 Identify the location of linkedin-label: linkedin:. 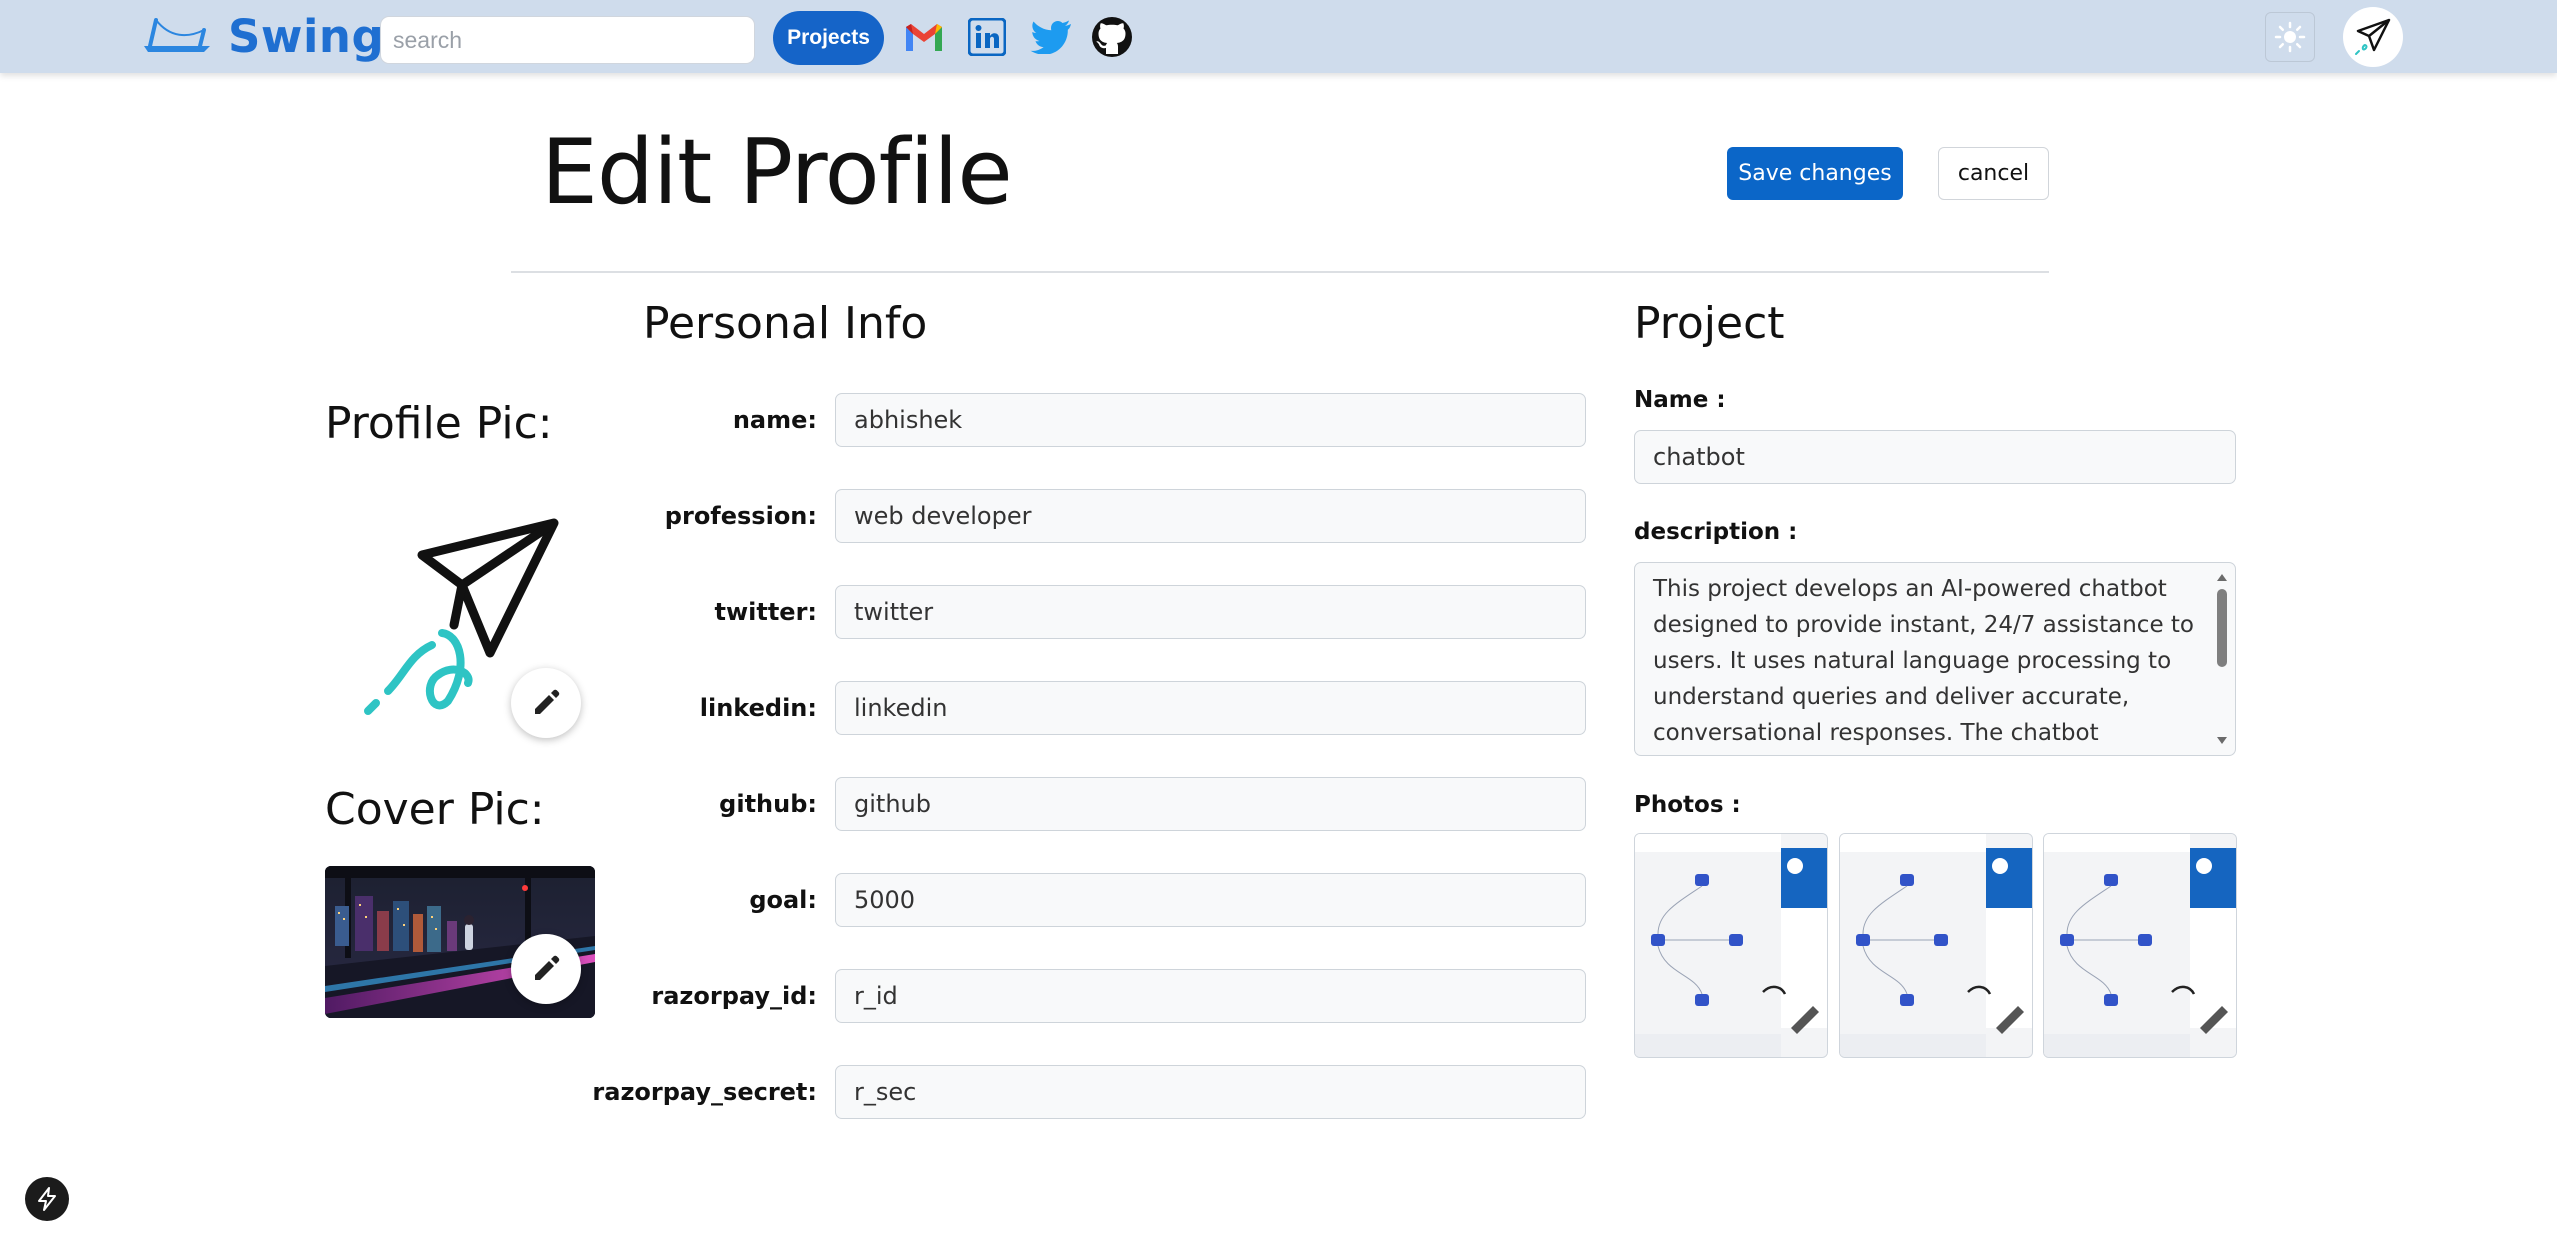
(758, 708).